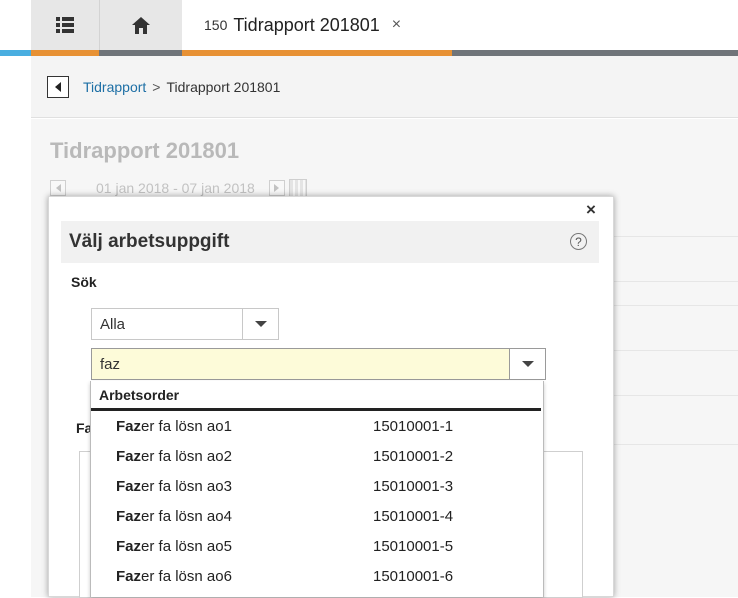 This screenshot has height=598, width=738. Describe the element at coordinates (114, 87) in the screenshot. I see `breadcrumb-link-tidrapport: Tidrapport` at that location.